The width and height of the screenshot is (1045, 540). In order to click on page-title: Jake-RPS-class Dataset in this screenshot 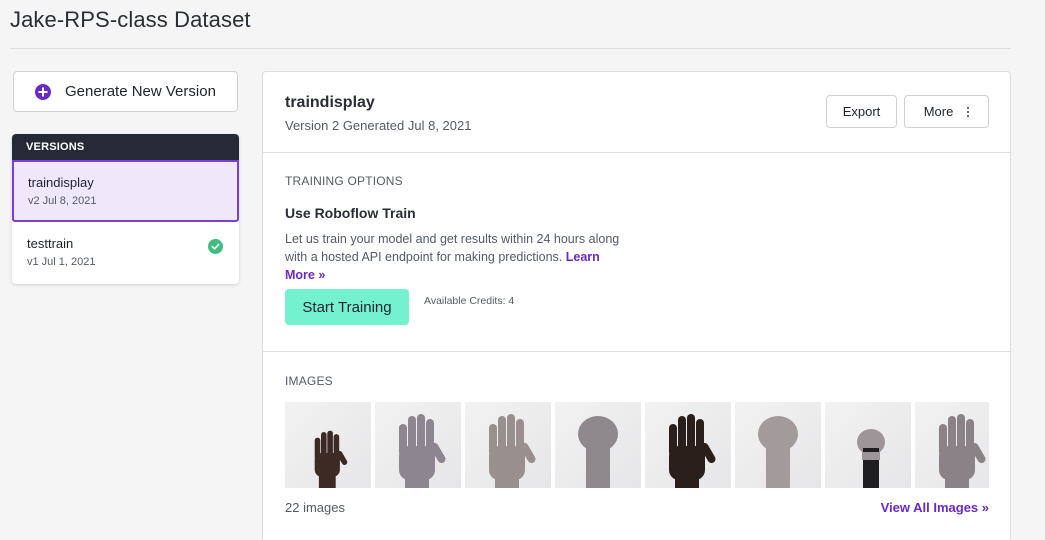, I will do `click(130, 19)`.